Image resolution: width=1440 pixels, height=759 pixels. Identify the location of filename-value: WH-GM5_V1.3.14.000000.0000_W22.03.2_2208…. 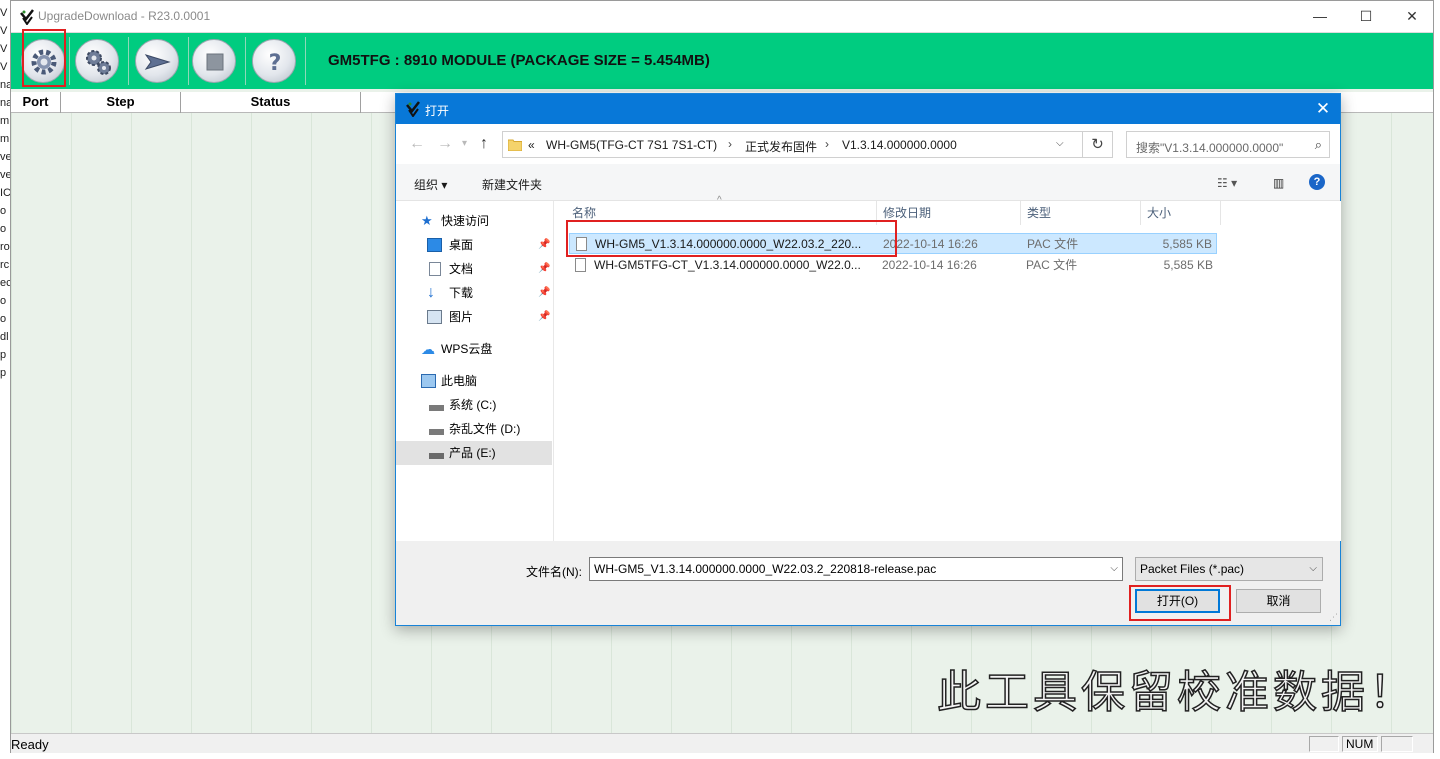
(765, 569).